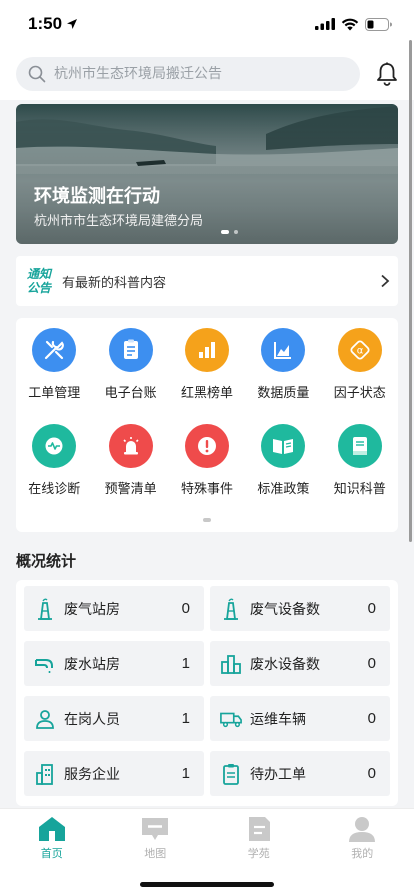 This screenshot has width=414, height=896. I want to click on buildings-icon, so click(231, 664).